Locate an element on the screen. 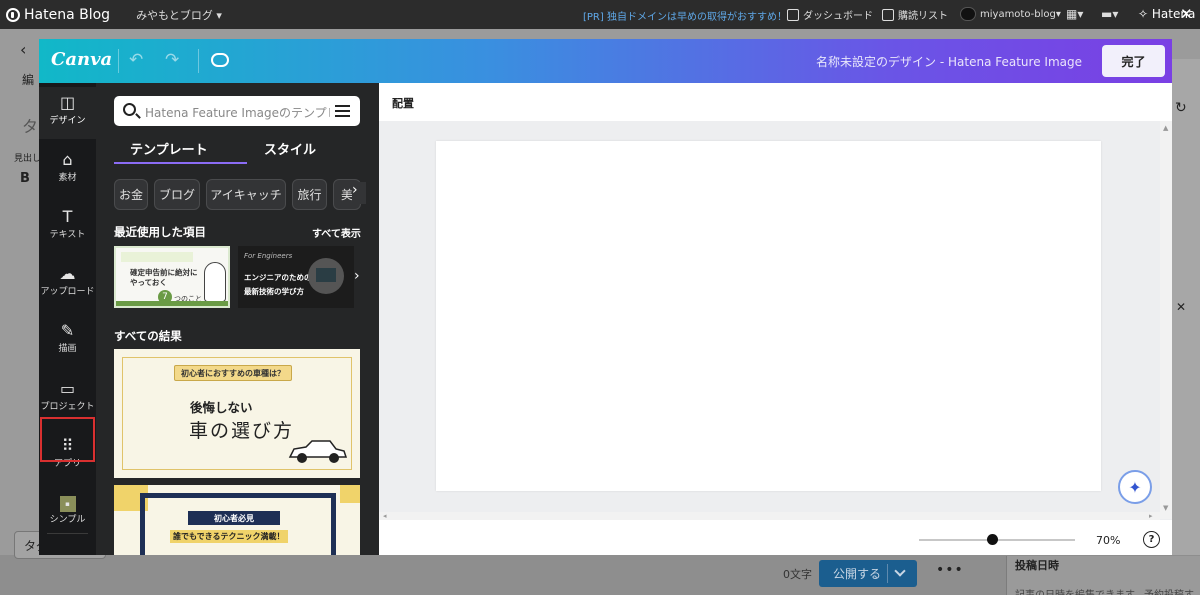 Image resolution: width=1200 pixels, height=595 pixels. dashboard-label: ダッシュボード is located at coordinates (838, 16).